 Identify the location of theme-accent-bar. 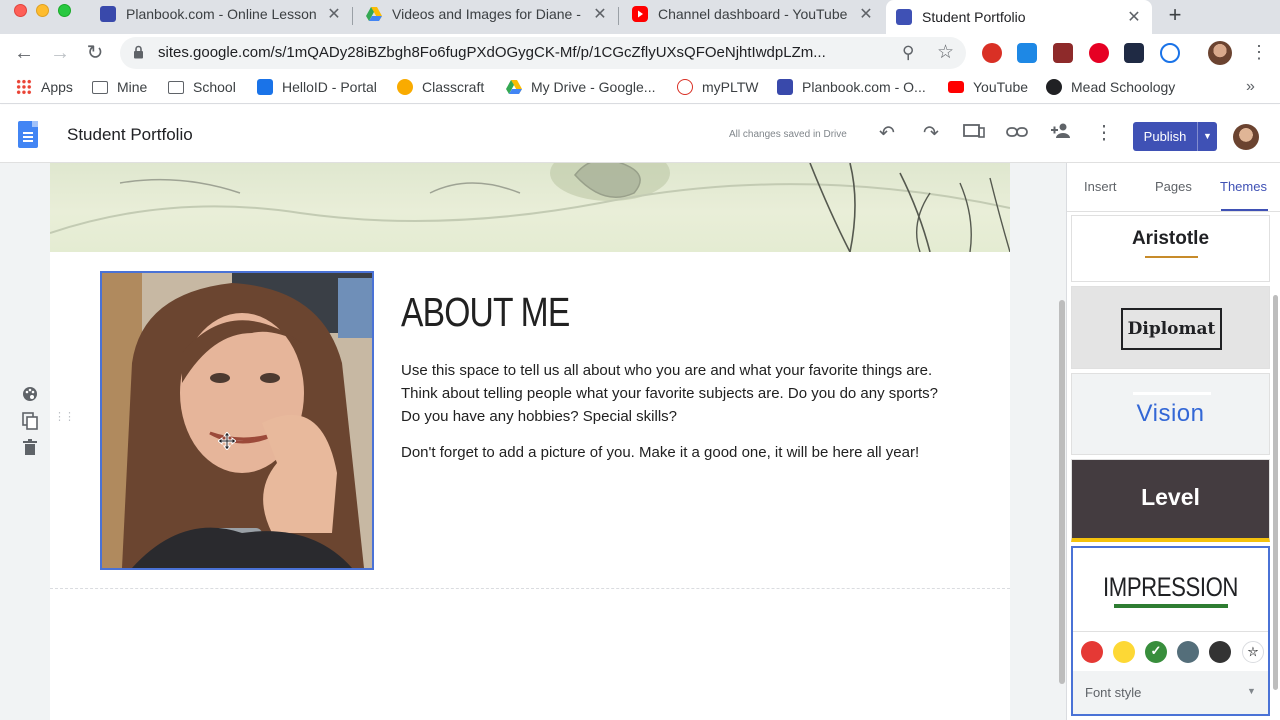
(1172, 393).